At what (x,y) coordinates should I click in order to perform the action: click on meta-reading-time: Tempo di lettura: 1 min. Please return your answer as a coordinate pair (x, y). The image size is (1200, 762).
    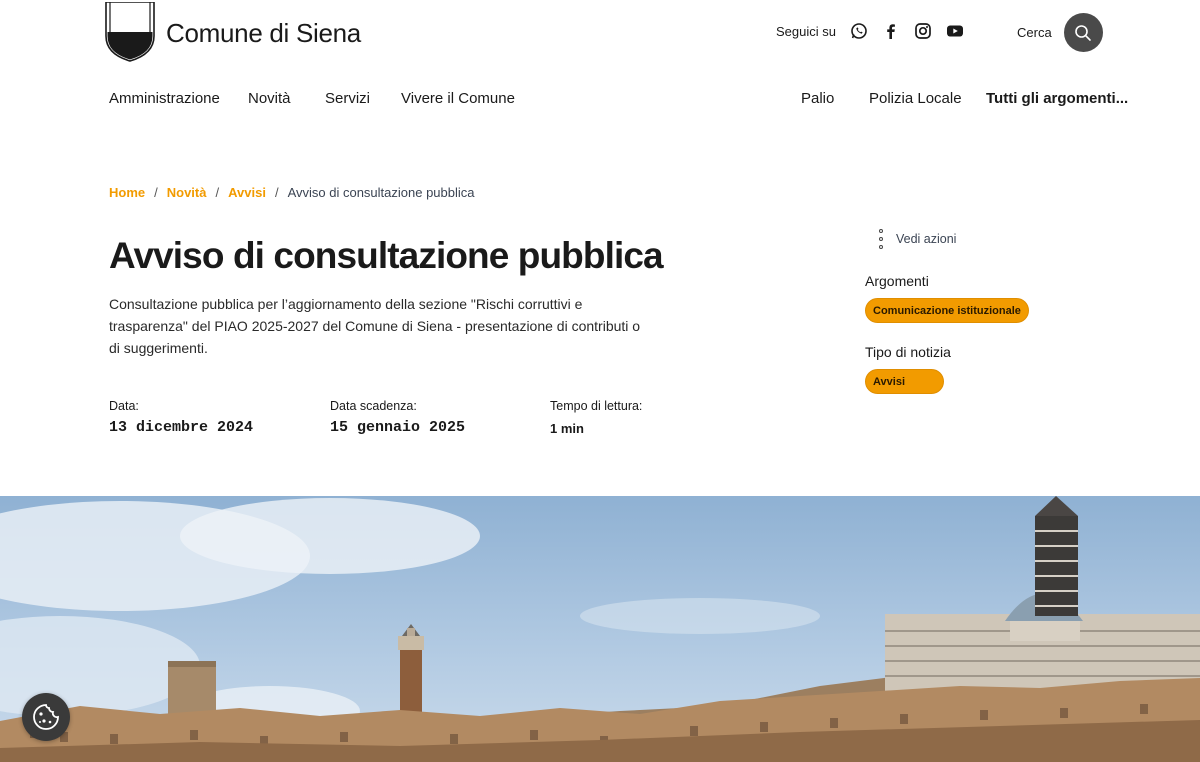
    Looking at the image, I should click on (596, 417).